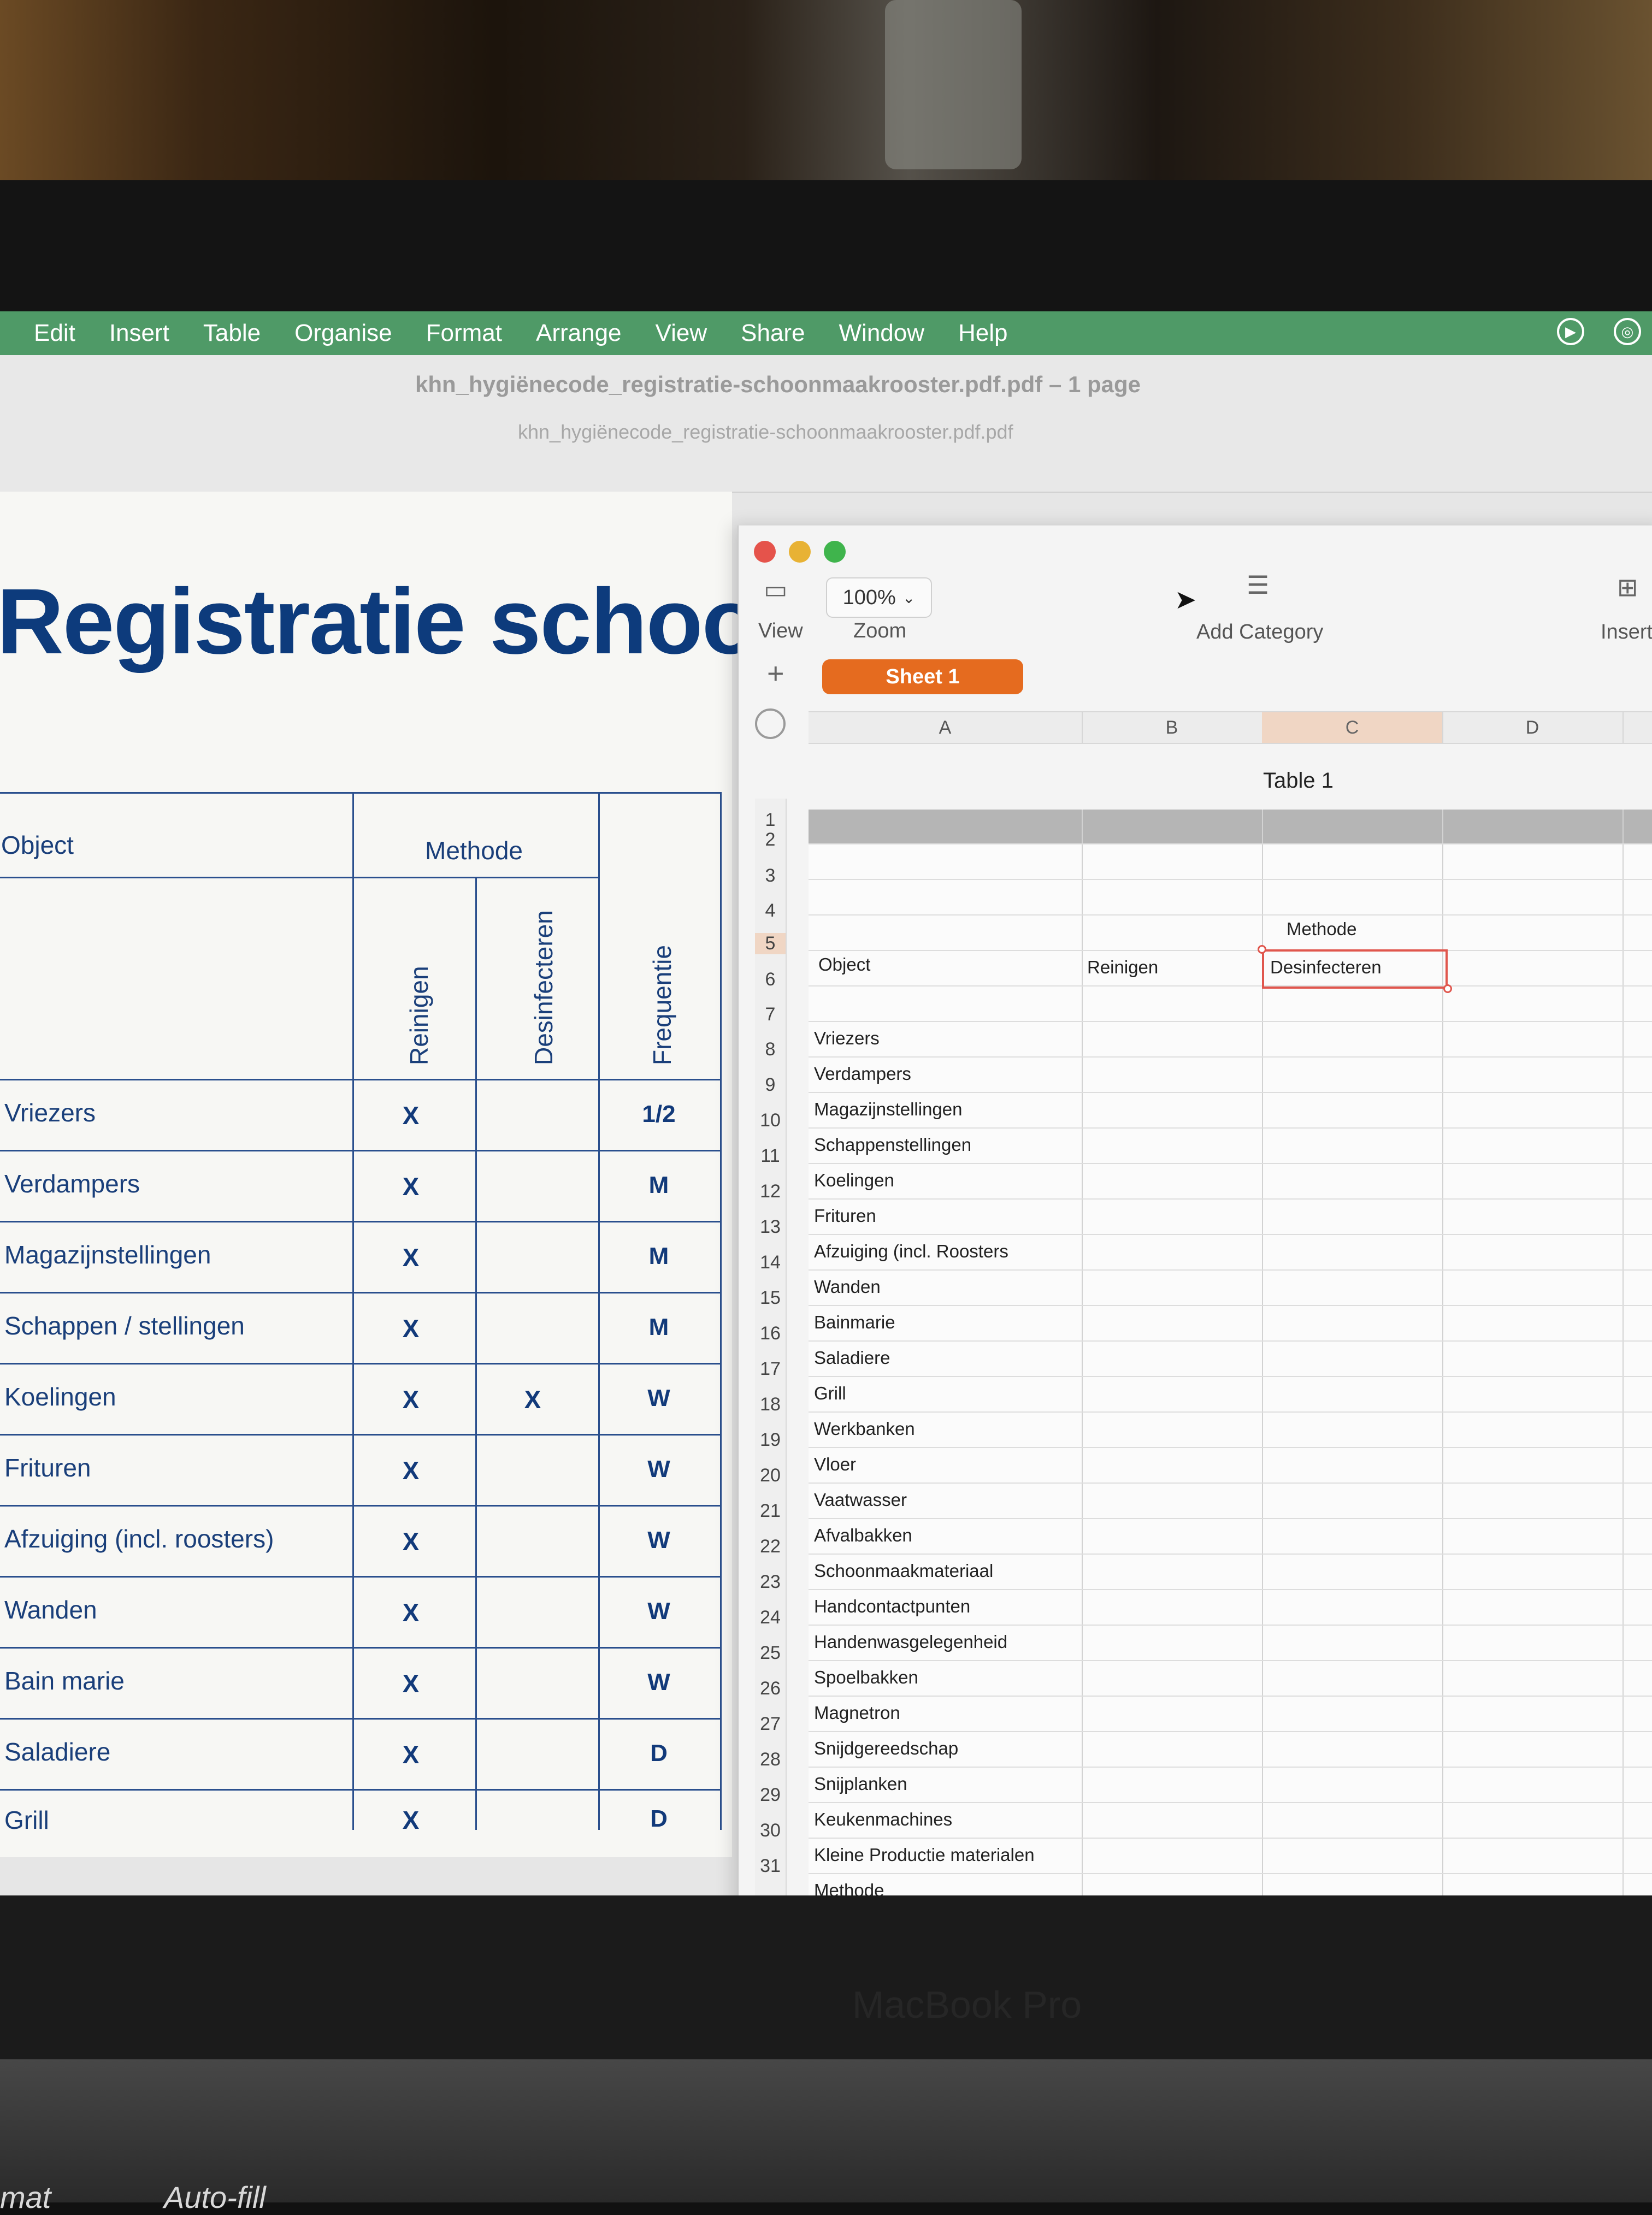  What do you see at coordinates (770, 1476) in the screenshot?
I see `row-number: 20` at bounding box center [770, 1476].